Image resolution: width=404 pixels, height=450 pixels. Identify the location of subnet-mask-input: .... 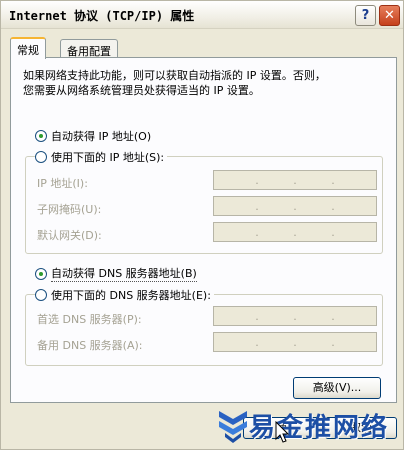
(295, 206).